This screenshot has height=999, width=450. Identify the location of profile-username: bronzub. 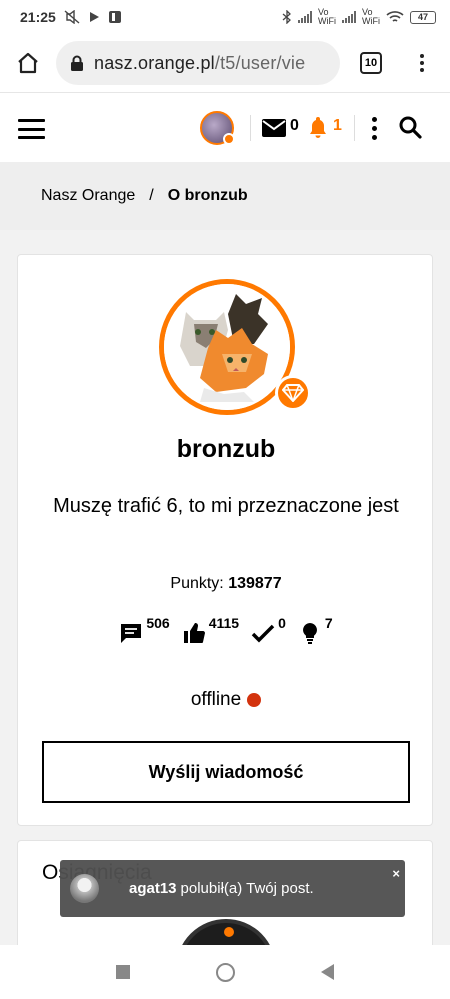
(226, 449).